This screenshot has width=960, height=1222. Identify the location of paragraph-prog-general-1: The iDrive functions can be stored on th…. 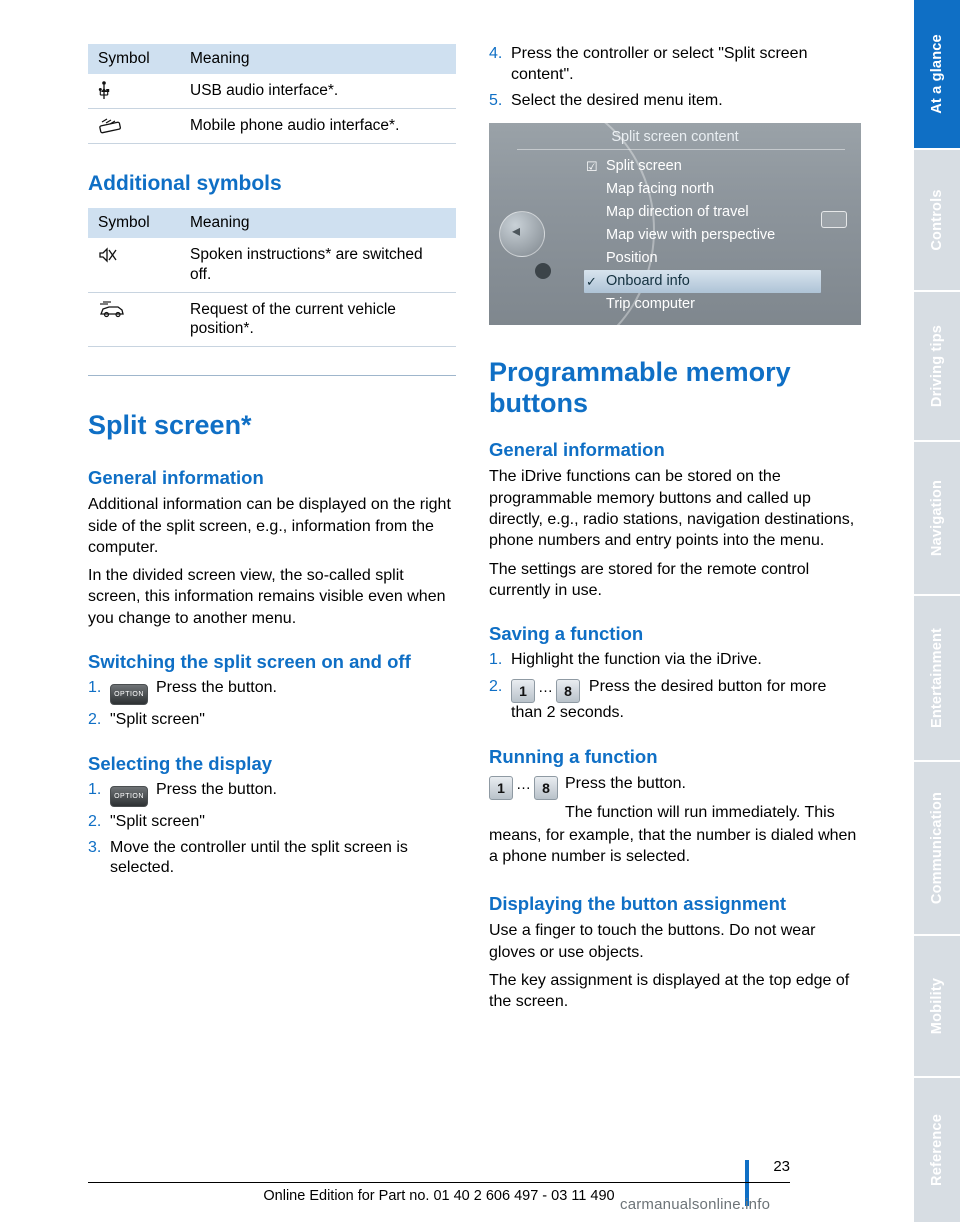
(672, 509).